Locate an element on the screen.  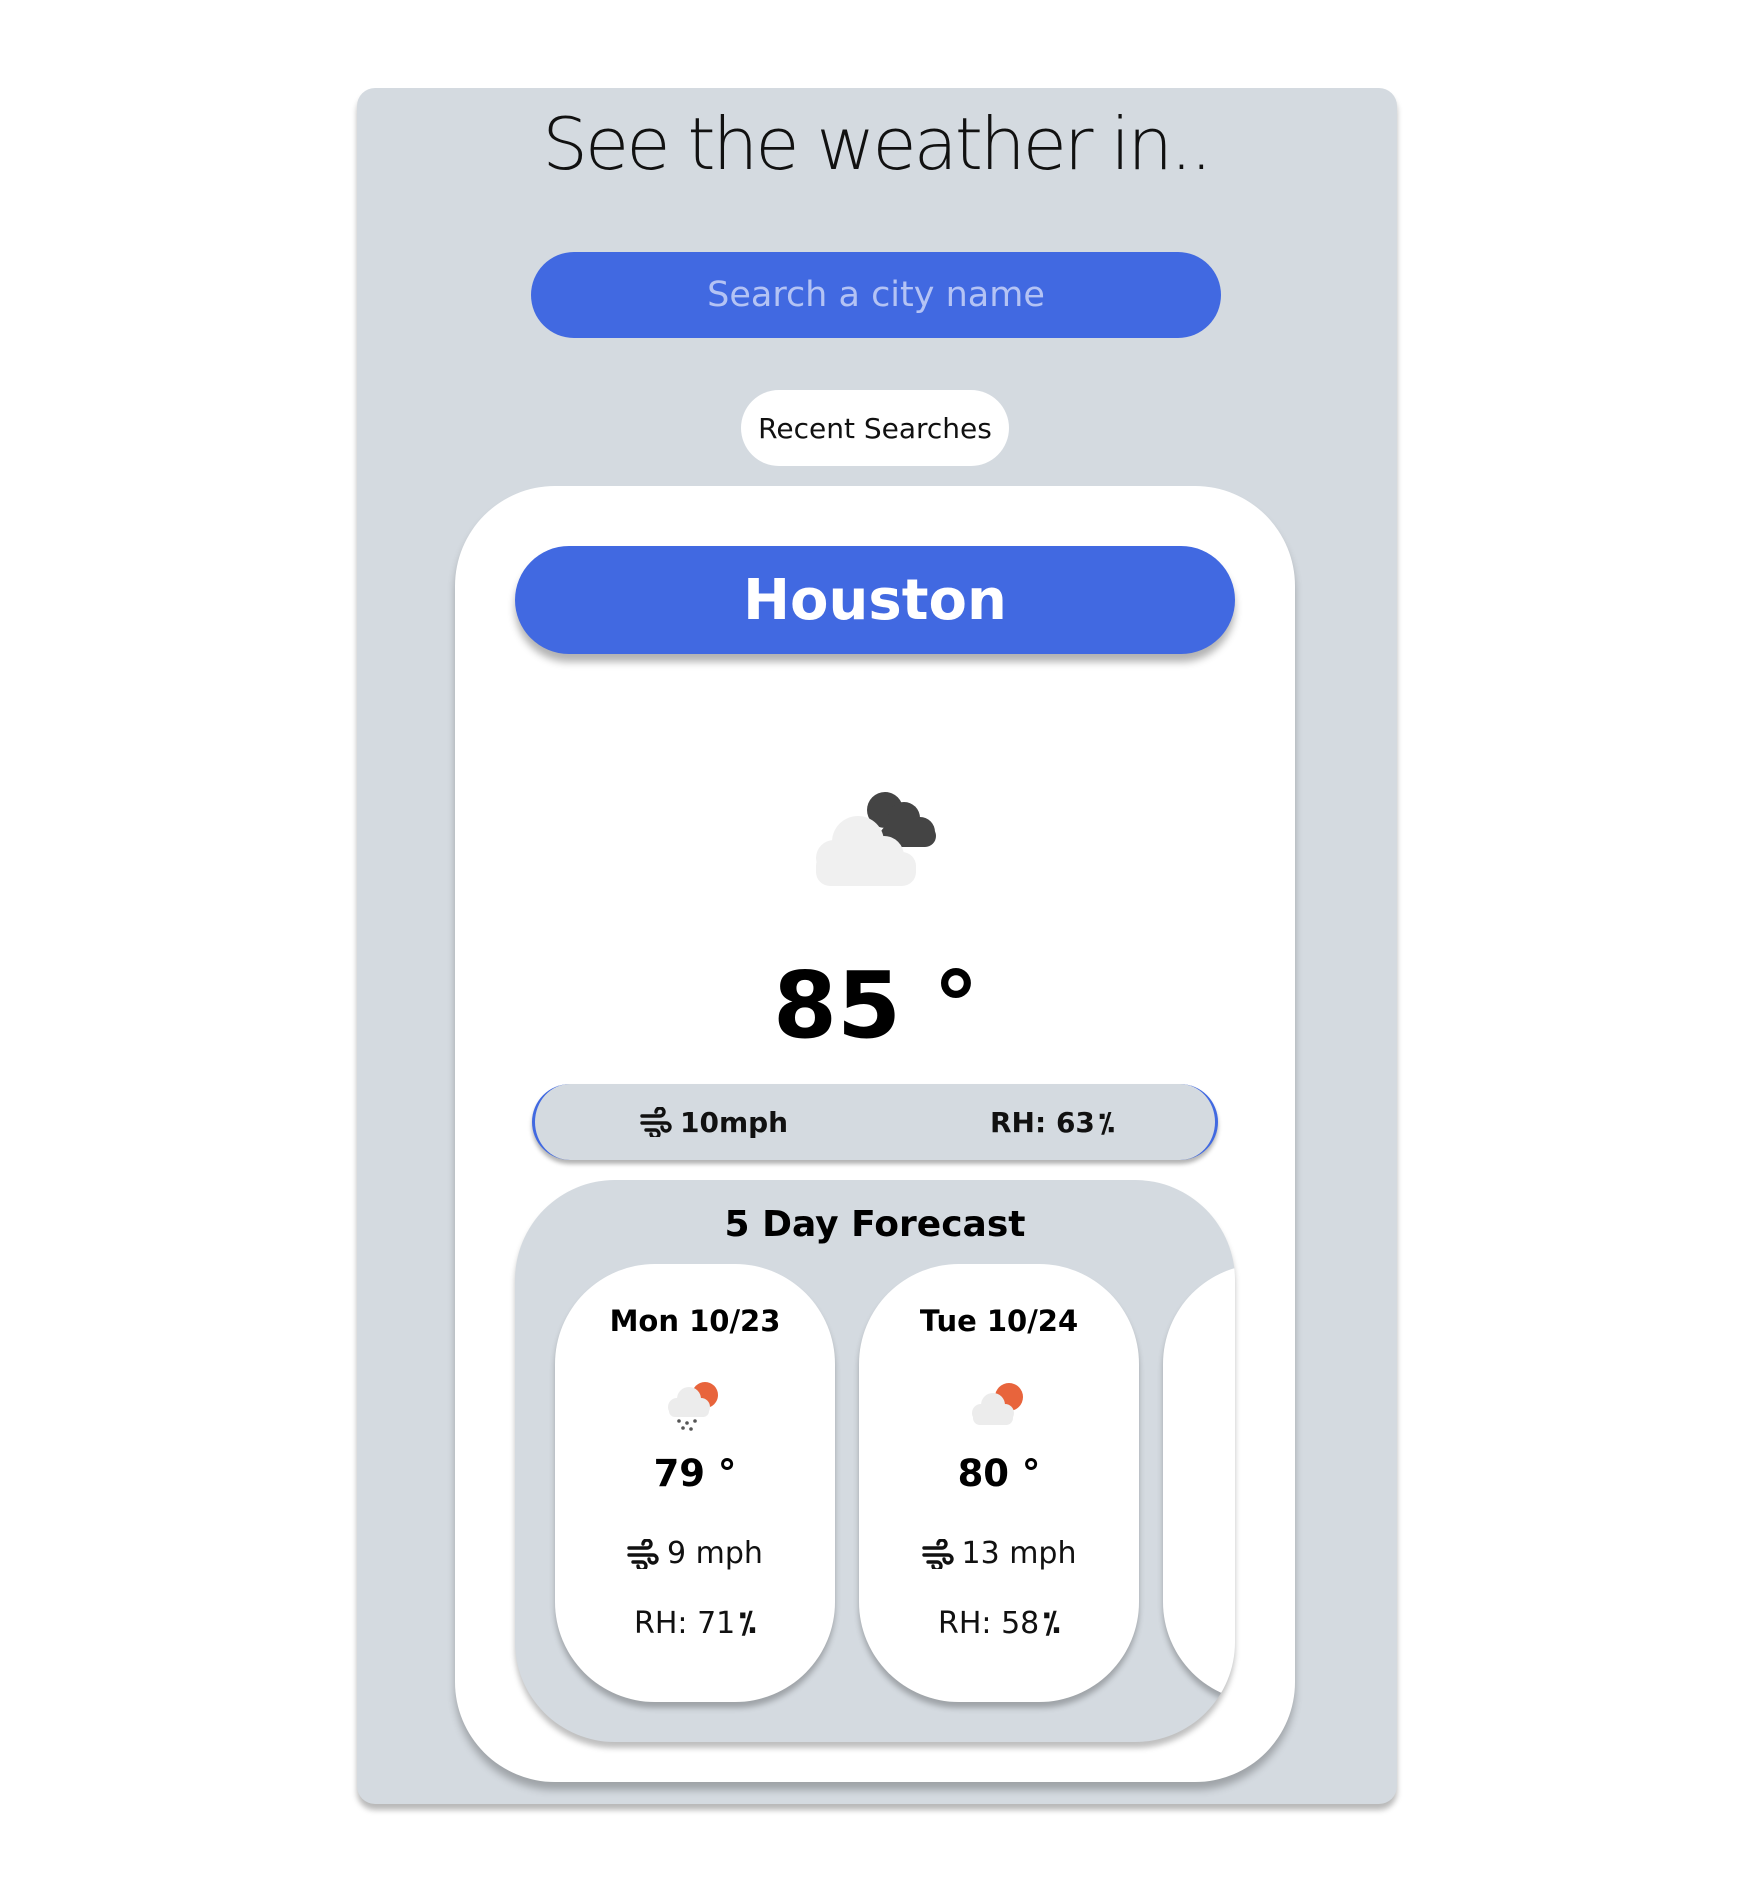
forecast-wind: 13 mph is located at coordinates (999, 1553).